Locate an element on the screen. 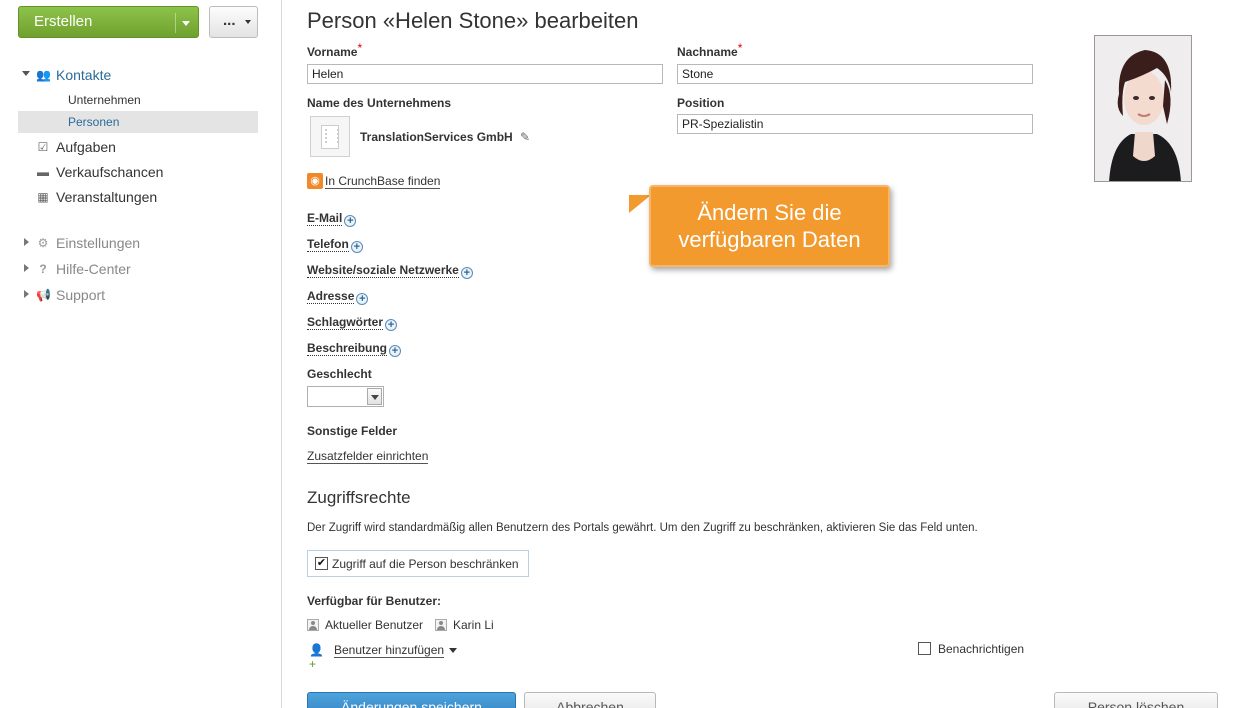 The height and width of the screenshot is (708, 1240). notify-checkbox is located at coordinates (924, 648).